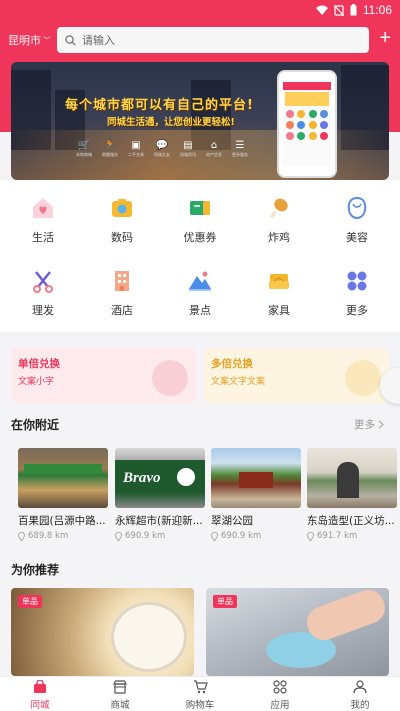 The width and height of the screenshot is (400, 711). I want to click on search-bar, so click(213, 40).